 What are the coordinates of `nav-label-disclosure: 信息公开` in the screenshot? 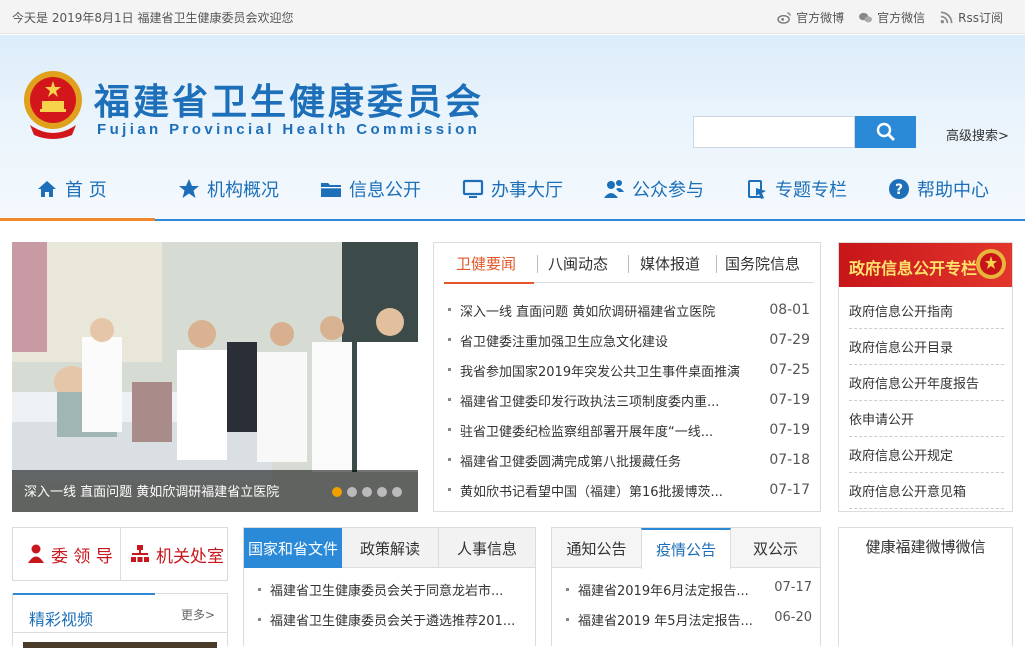 It's located at (385, 190).